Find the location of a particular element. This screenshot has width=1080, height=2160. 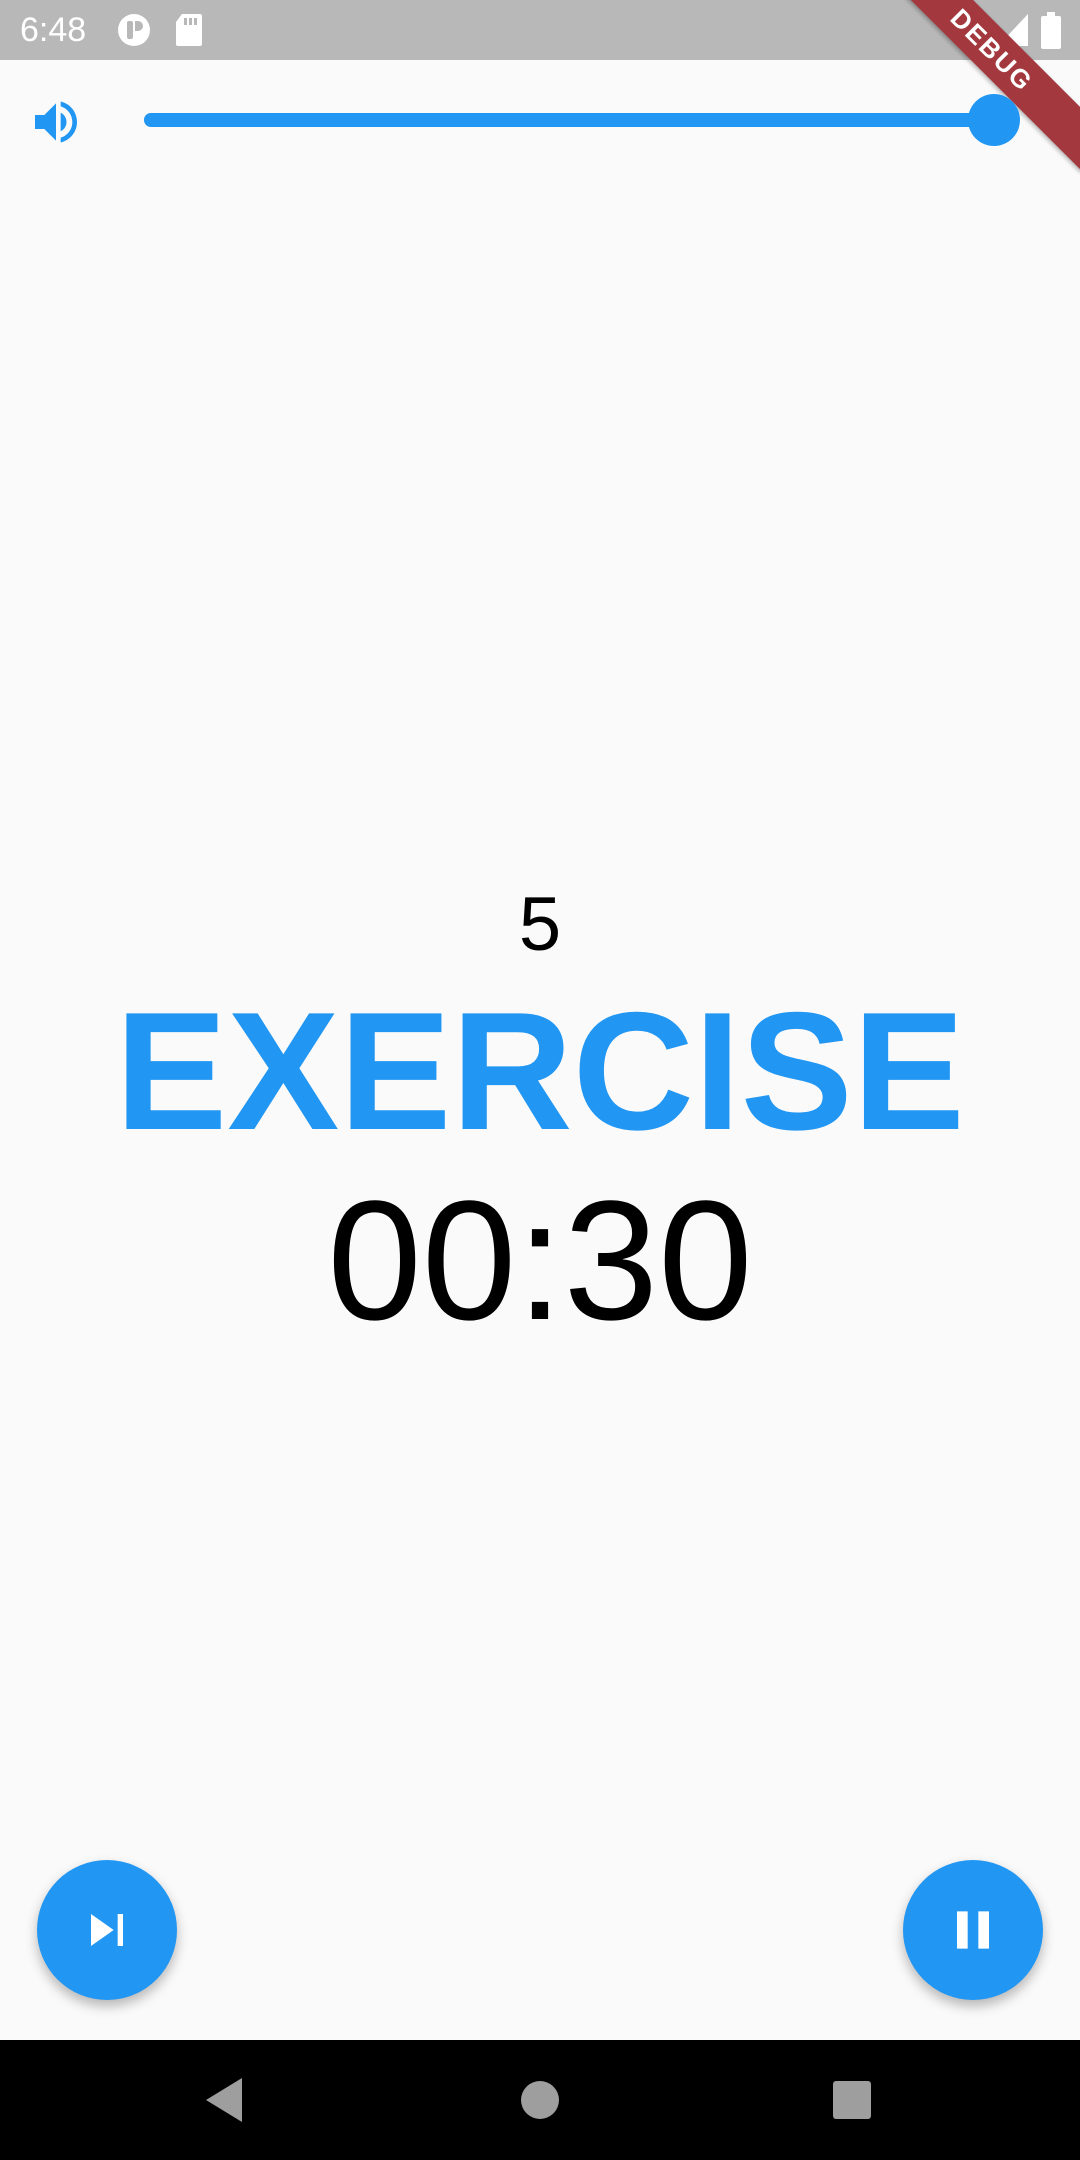

volume-slider is located at coordinates (582, 120).